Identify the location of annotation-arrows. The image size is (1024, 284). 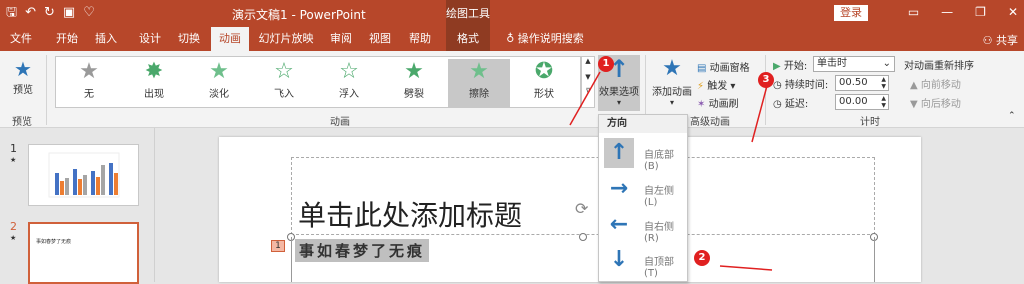
(671, 171).